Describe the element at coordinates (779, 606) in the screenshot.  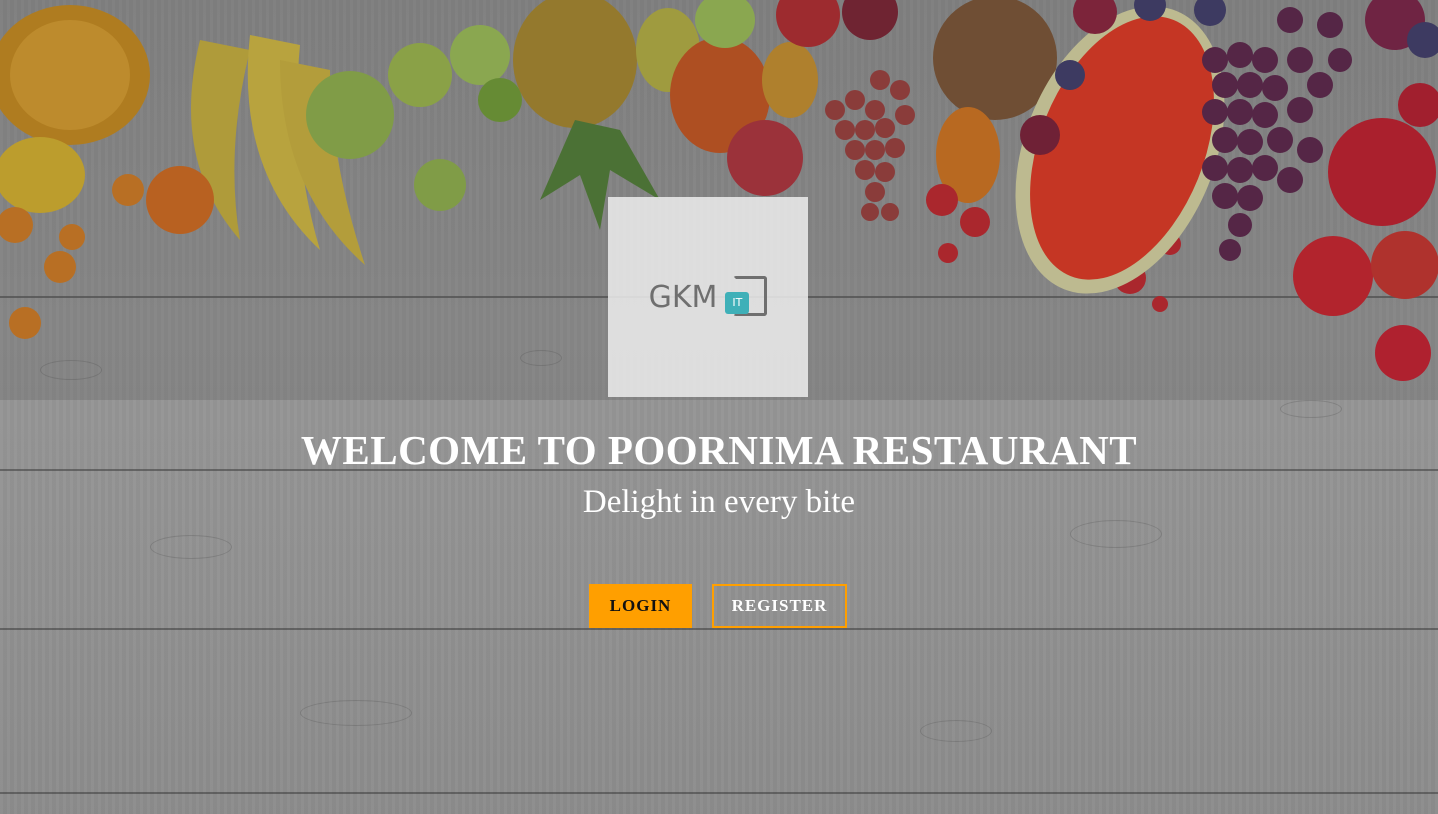
I see `register-button: REGISTER` at that location.